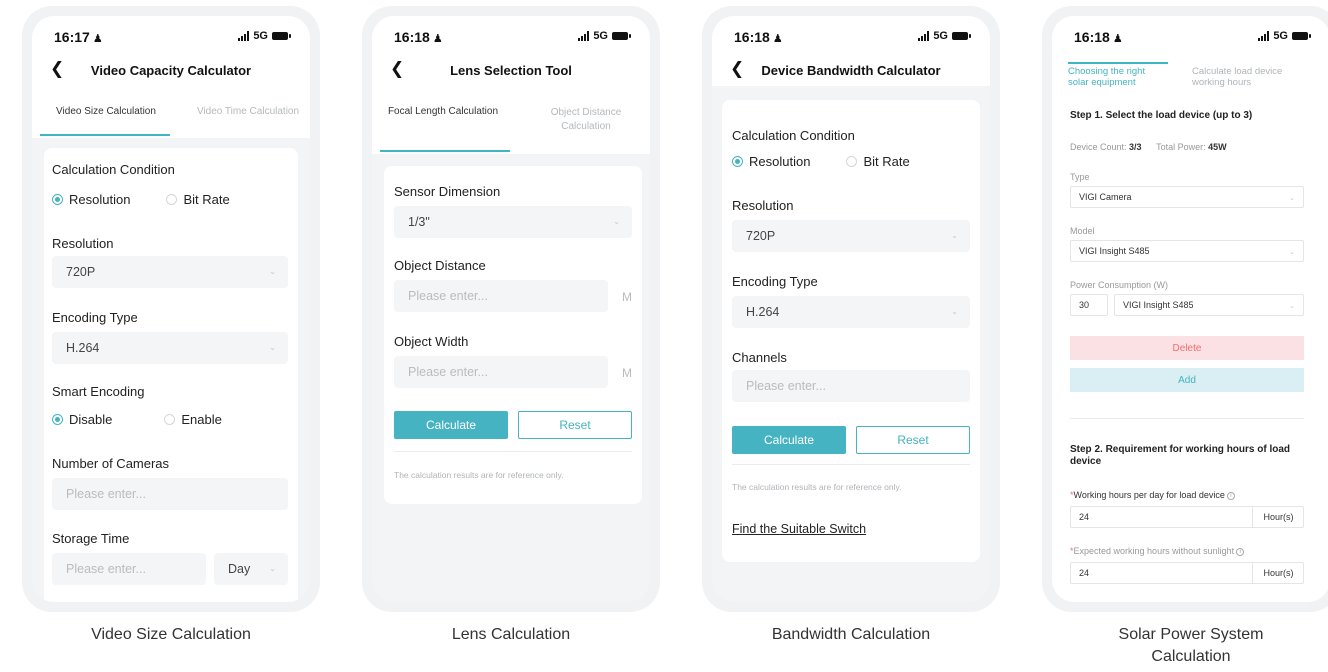  Describe the element at coordinates (95, 317) in the screenshot. I see `encoding-label: Encoding Type` at that location.